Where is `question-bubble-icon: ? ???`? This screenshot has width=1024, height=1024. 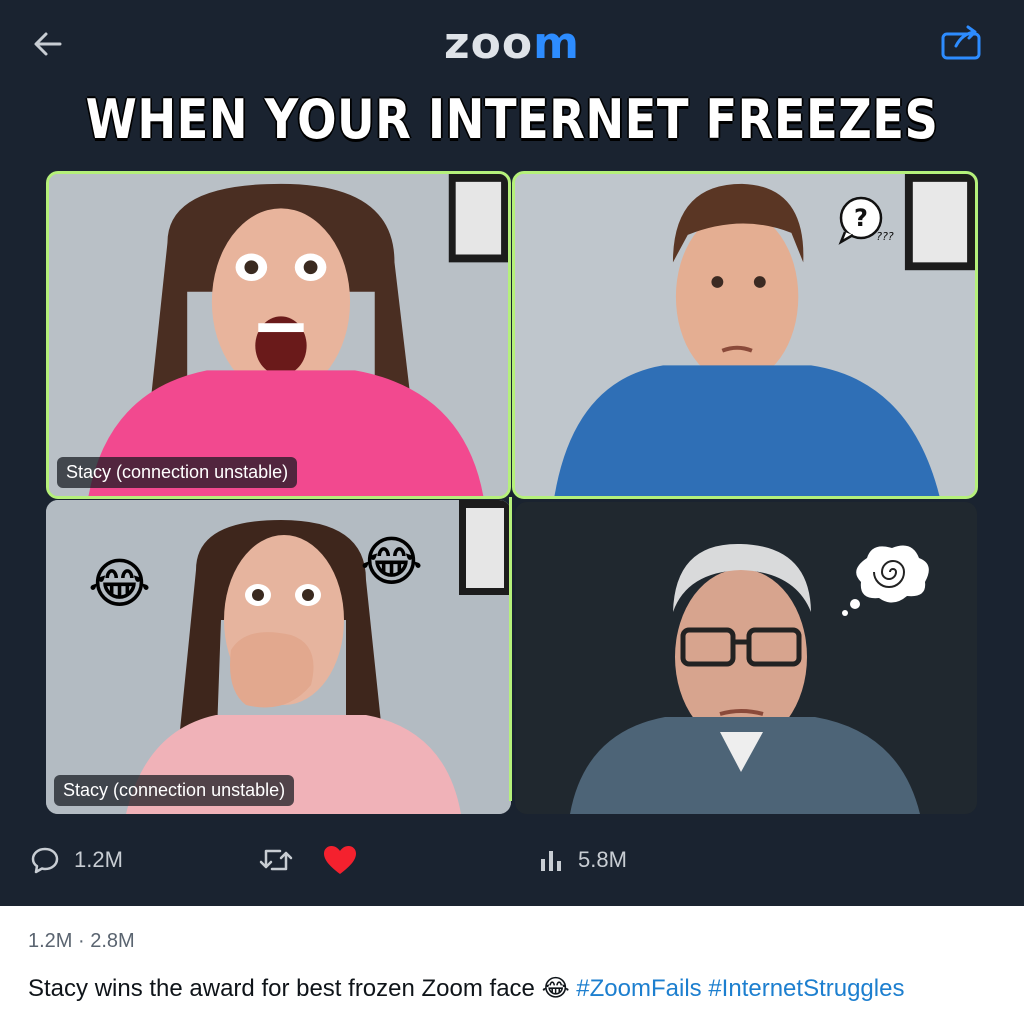
question-bubble-icon: ? ??? is located at coordinates (866, 220).